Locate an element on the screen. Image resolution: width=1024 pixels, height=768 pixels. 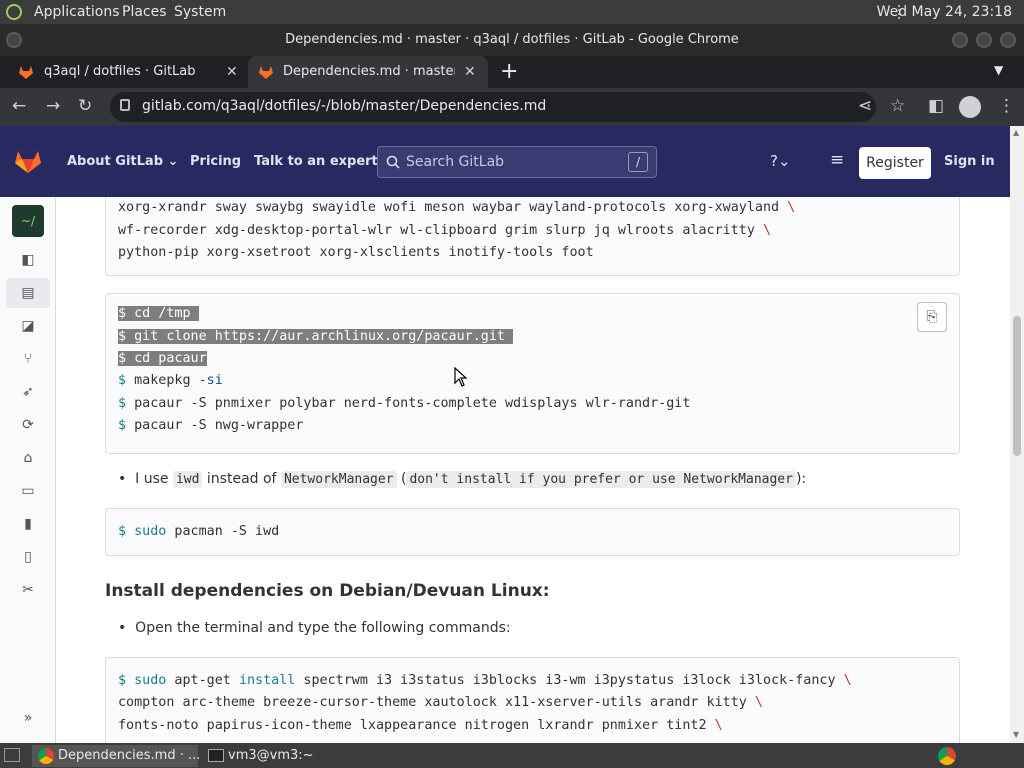
gitlab-logo-icon is located at coordinates (28, 161).